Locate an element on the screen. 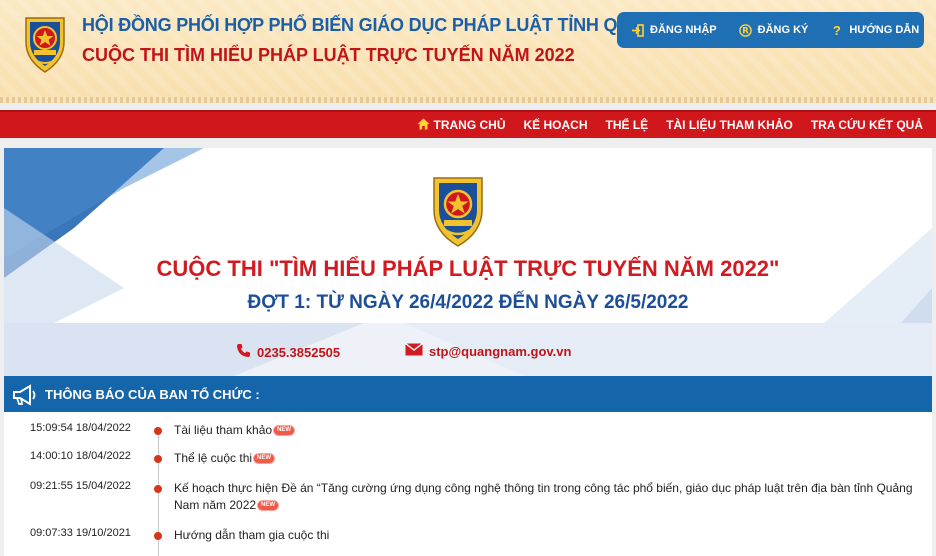  contact-email: stp@quangnam.gov.vn is located at coordinates (488, 351).